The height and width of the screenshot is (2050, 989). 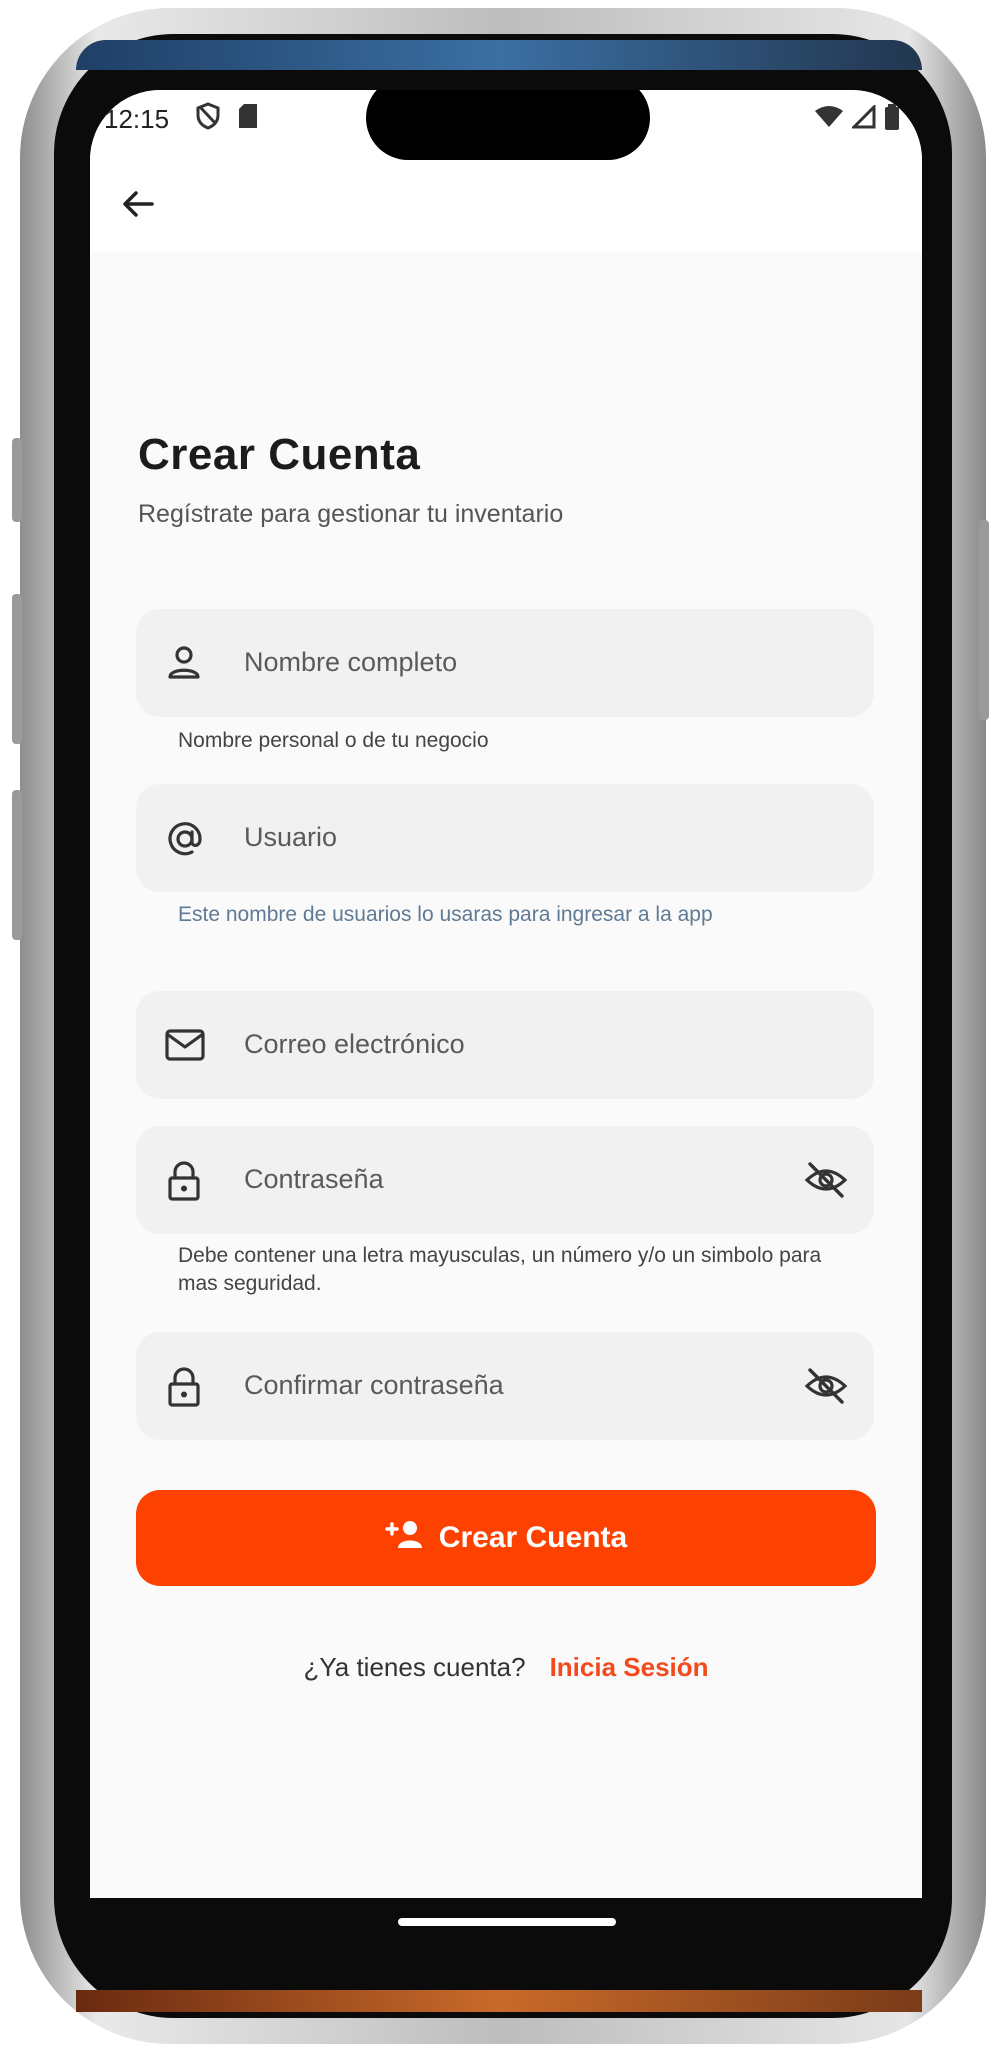 I want to click on person-icon, so click(x=184, y=663).